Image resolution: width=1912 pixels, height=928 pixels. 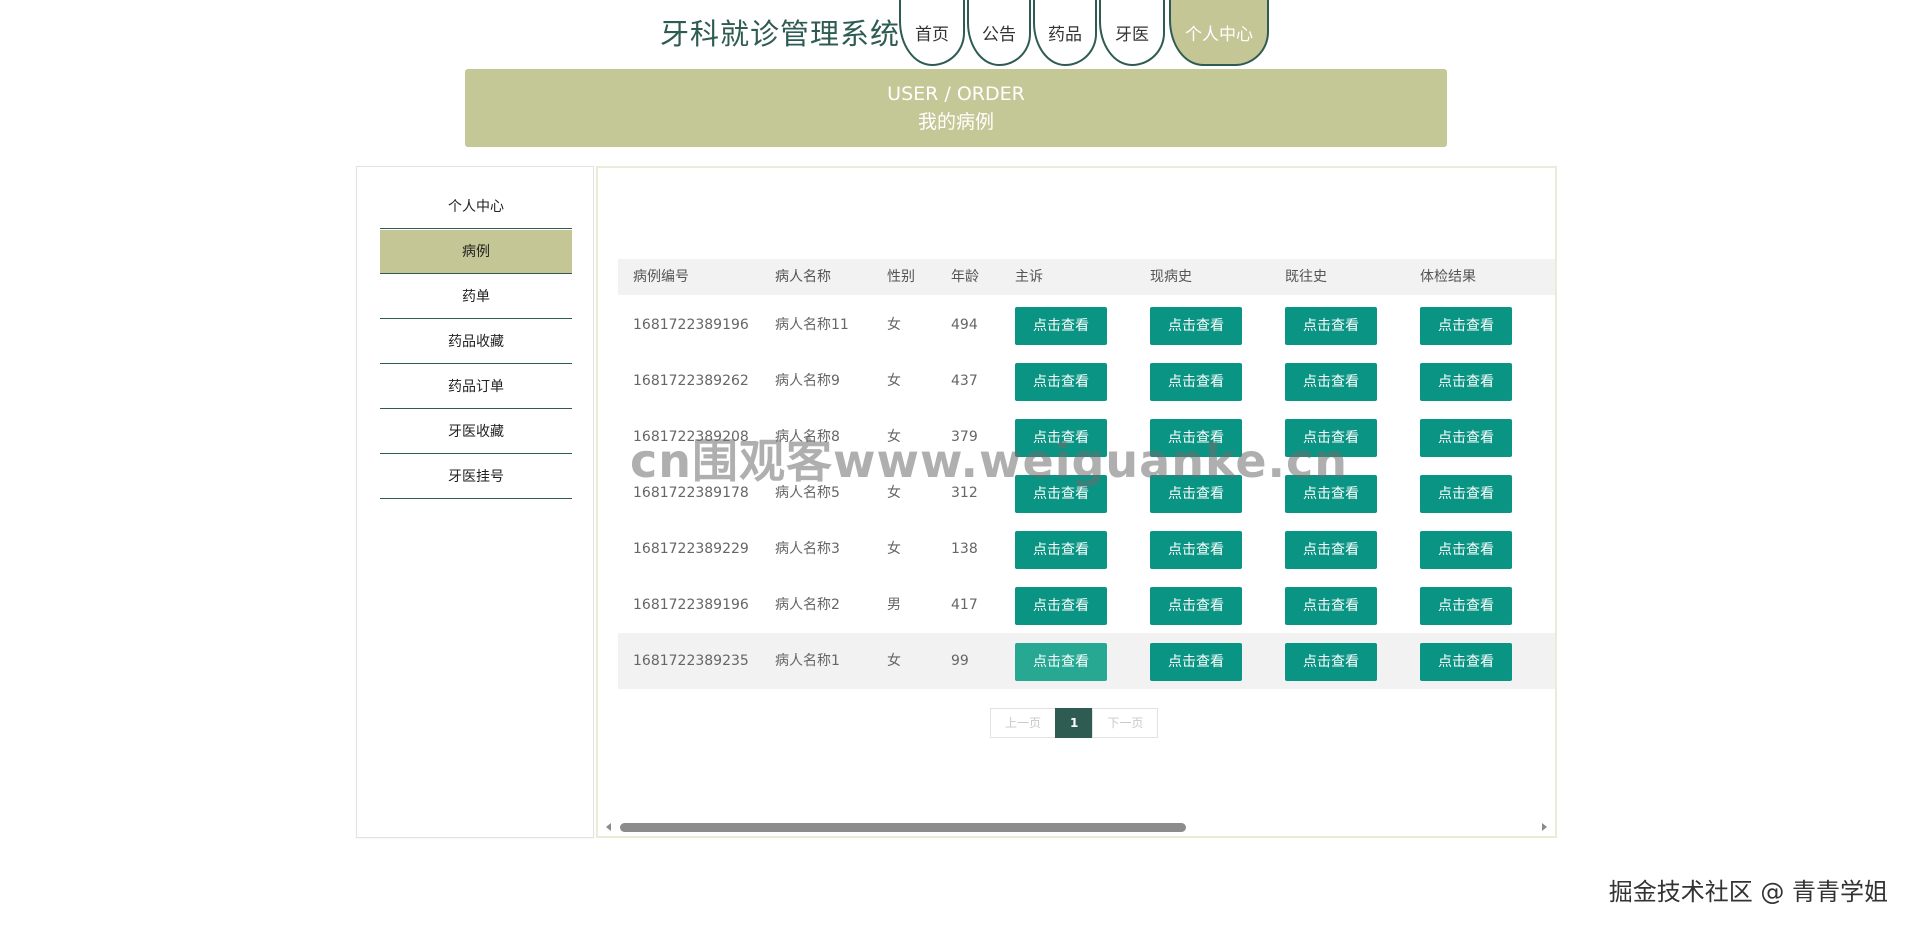 I want to click on table-row: 1681722389196 病人名称2 男 417 点击查看 点击查看 点击查看 点击查看, so click(x=1087, y=605).